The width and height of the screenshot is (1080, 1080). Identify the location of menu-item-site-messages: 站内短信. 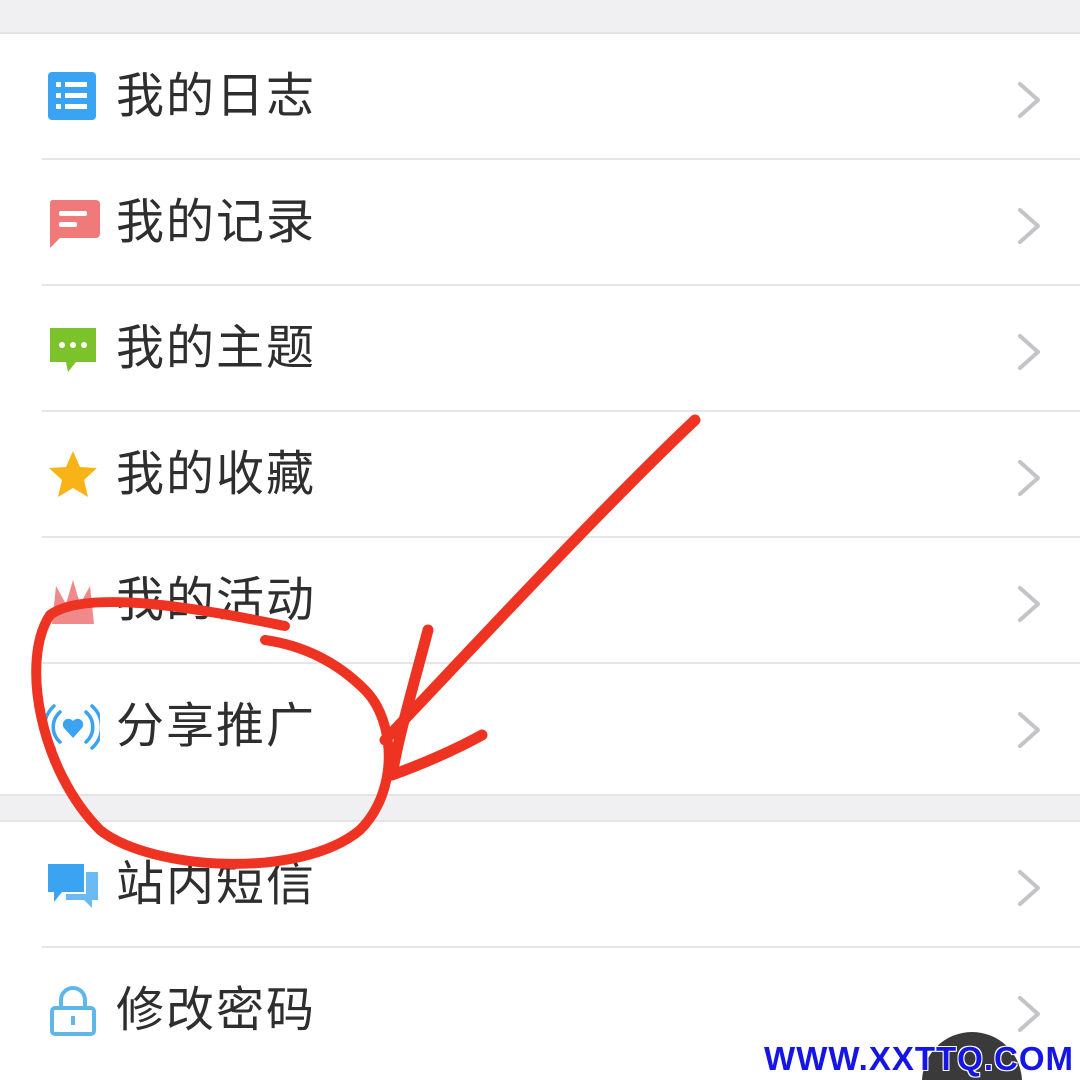
(540, 885).